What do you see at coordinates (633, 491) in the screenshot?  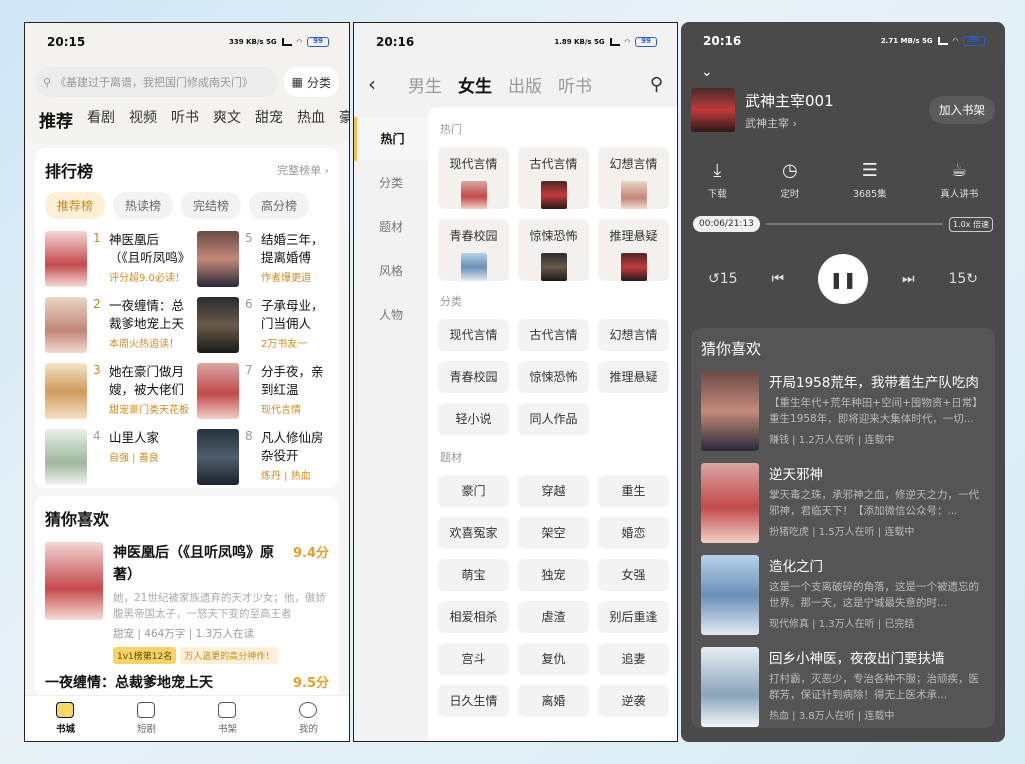 I see `theme-tag: 重生` at bounding box center [633, 491].